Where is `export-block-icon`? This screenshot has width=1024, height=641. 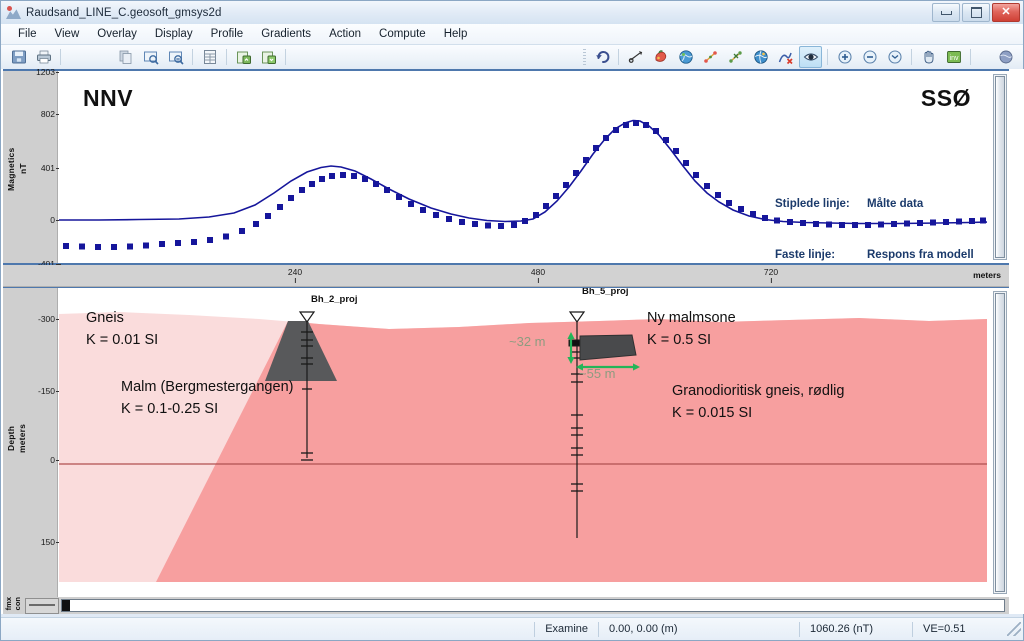 export-block-icon is located at coordinates (268, 57).